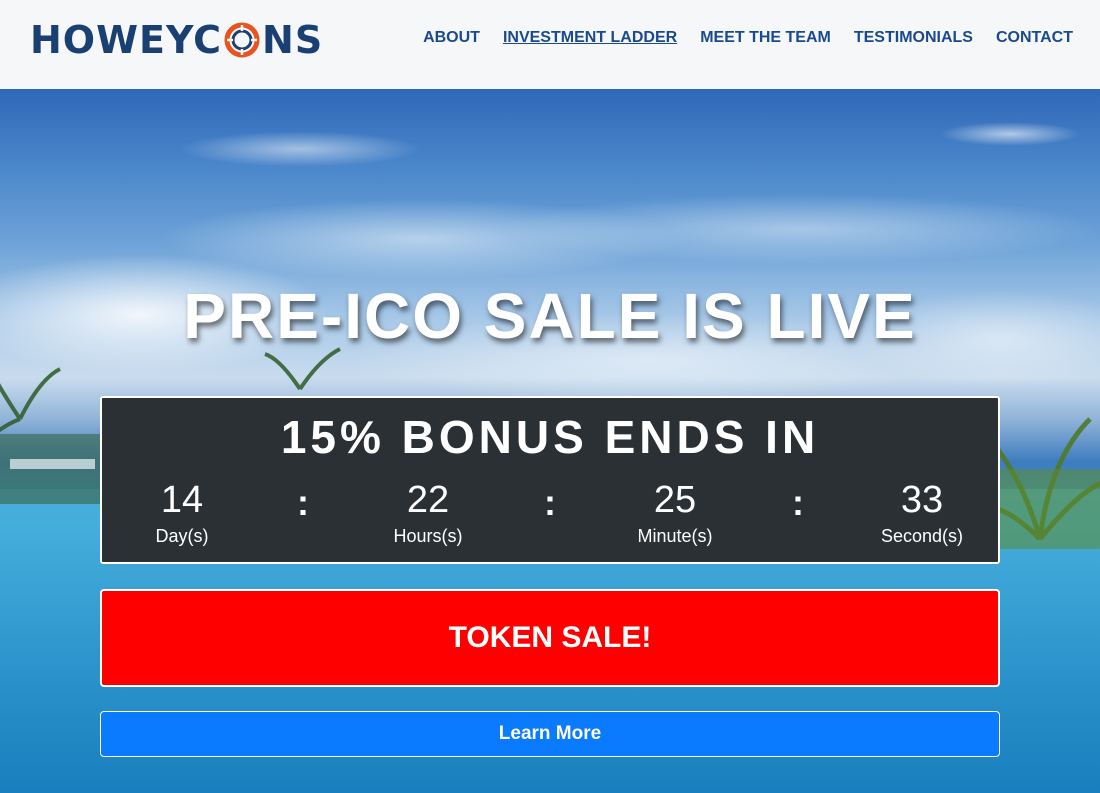 Image resolution: width=1100 pixels, height=793 pixels. I want to click on nav-investment-ladder: INVESTMENT LADDER, so click(590, 38).